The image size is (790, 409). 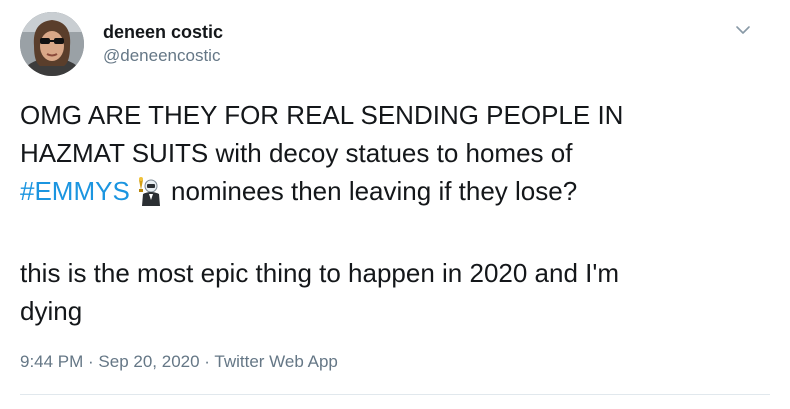 I want to click on author-handle: @deneencostic, so click(x=161, y=56).